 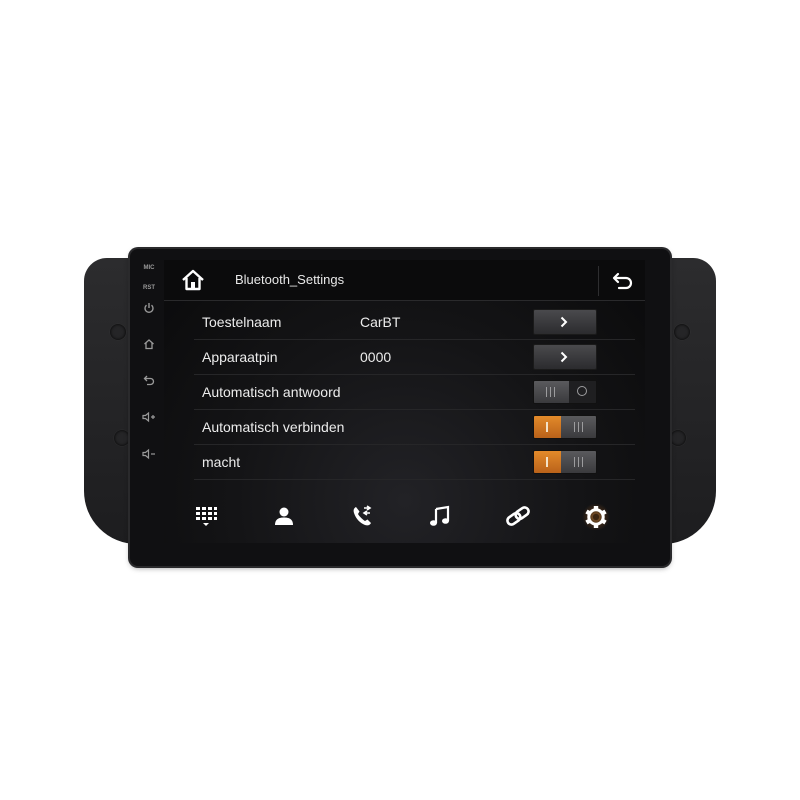 I want to click on call-log-icon, so click(x=362, y=515).